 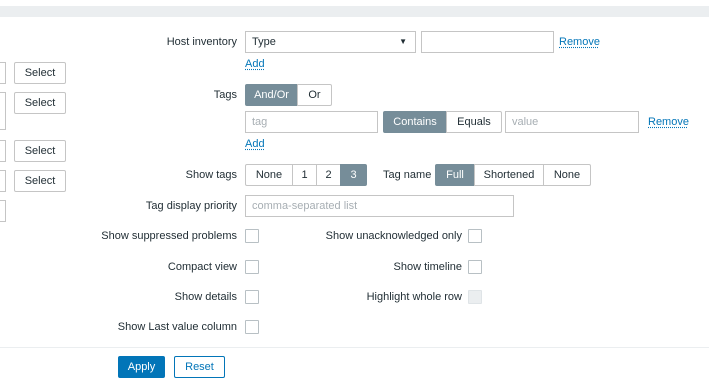 I want to click on tags-operator-toggle: And/Or Or, so click(x=288, y=95).